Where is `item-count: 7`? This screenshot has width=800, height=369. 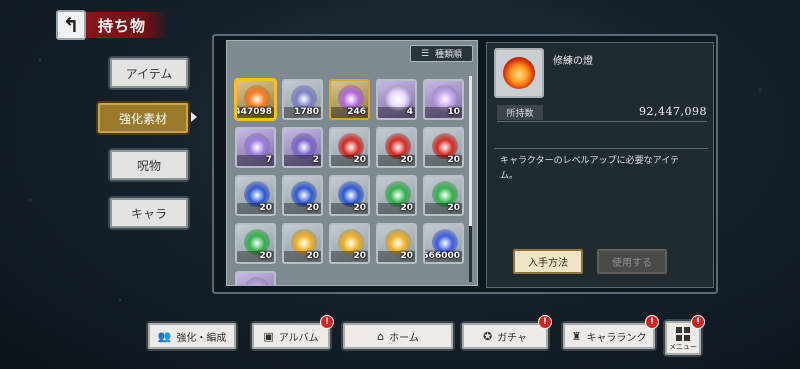
item-count: 7 is located at coordinates (268, 160).